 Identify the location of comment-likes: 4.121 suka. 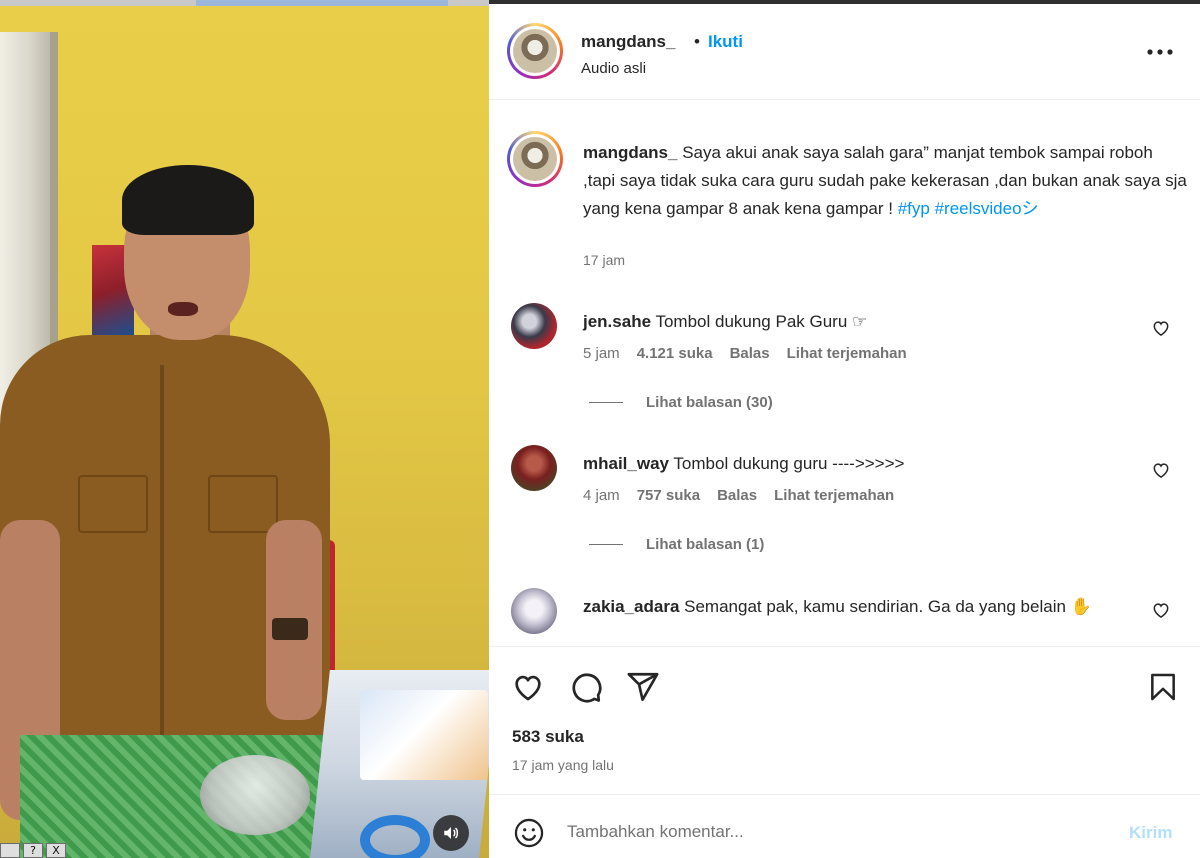
(675, 353).